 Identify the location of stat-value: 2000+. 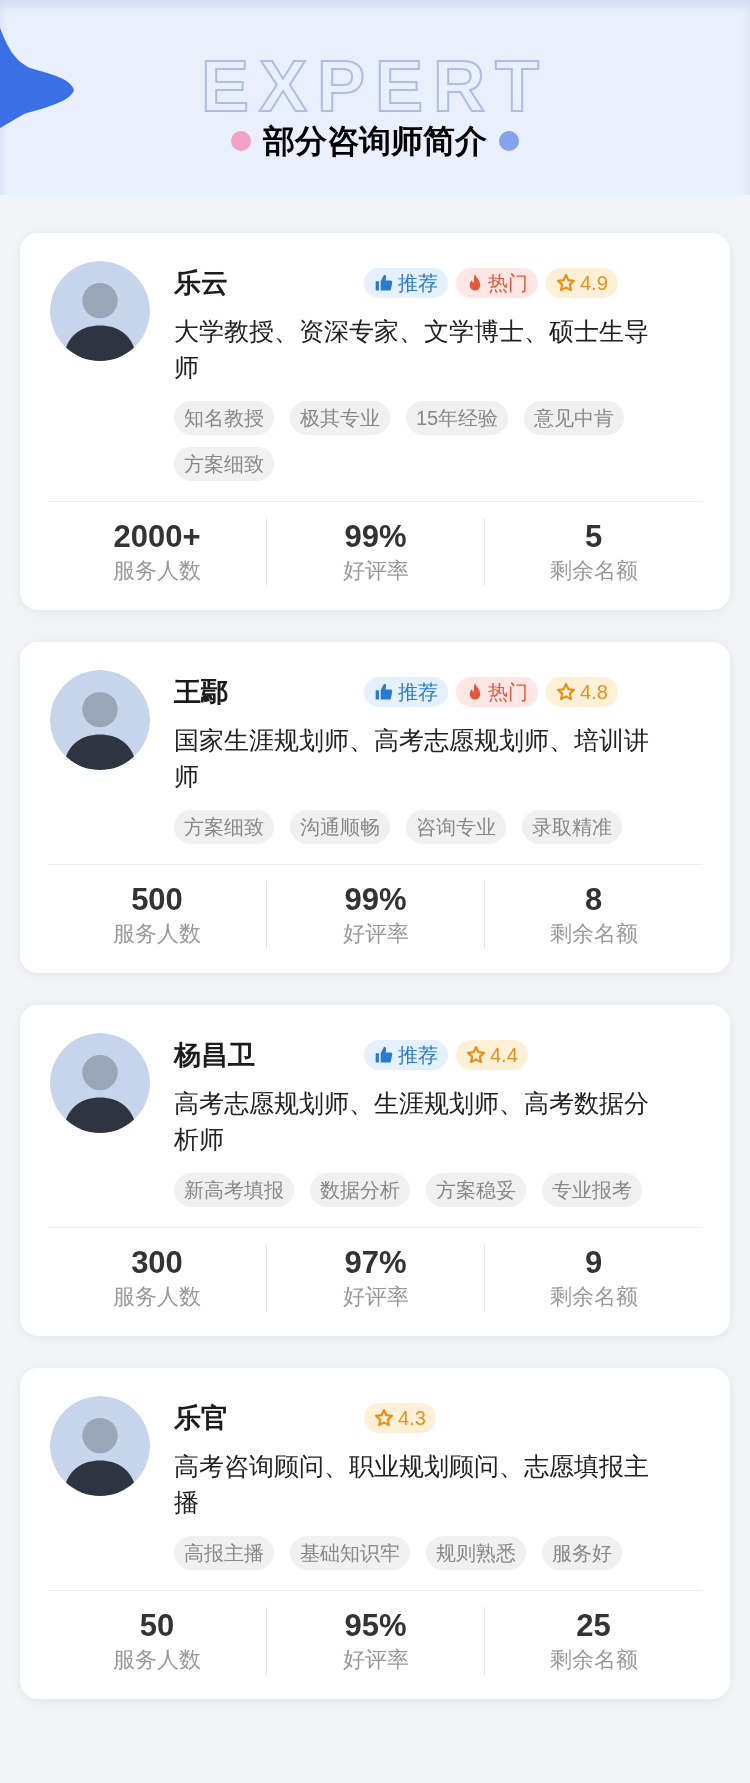
(157, 537).